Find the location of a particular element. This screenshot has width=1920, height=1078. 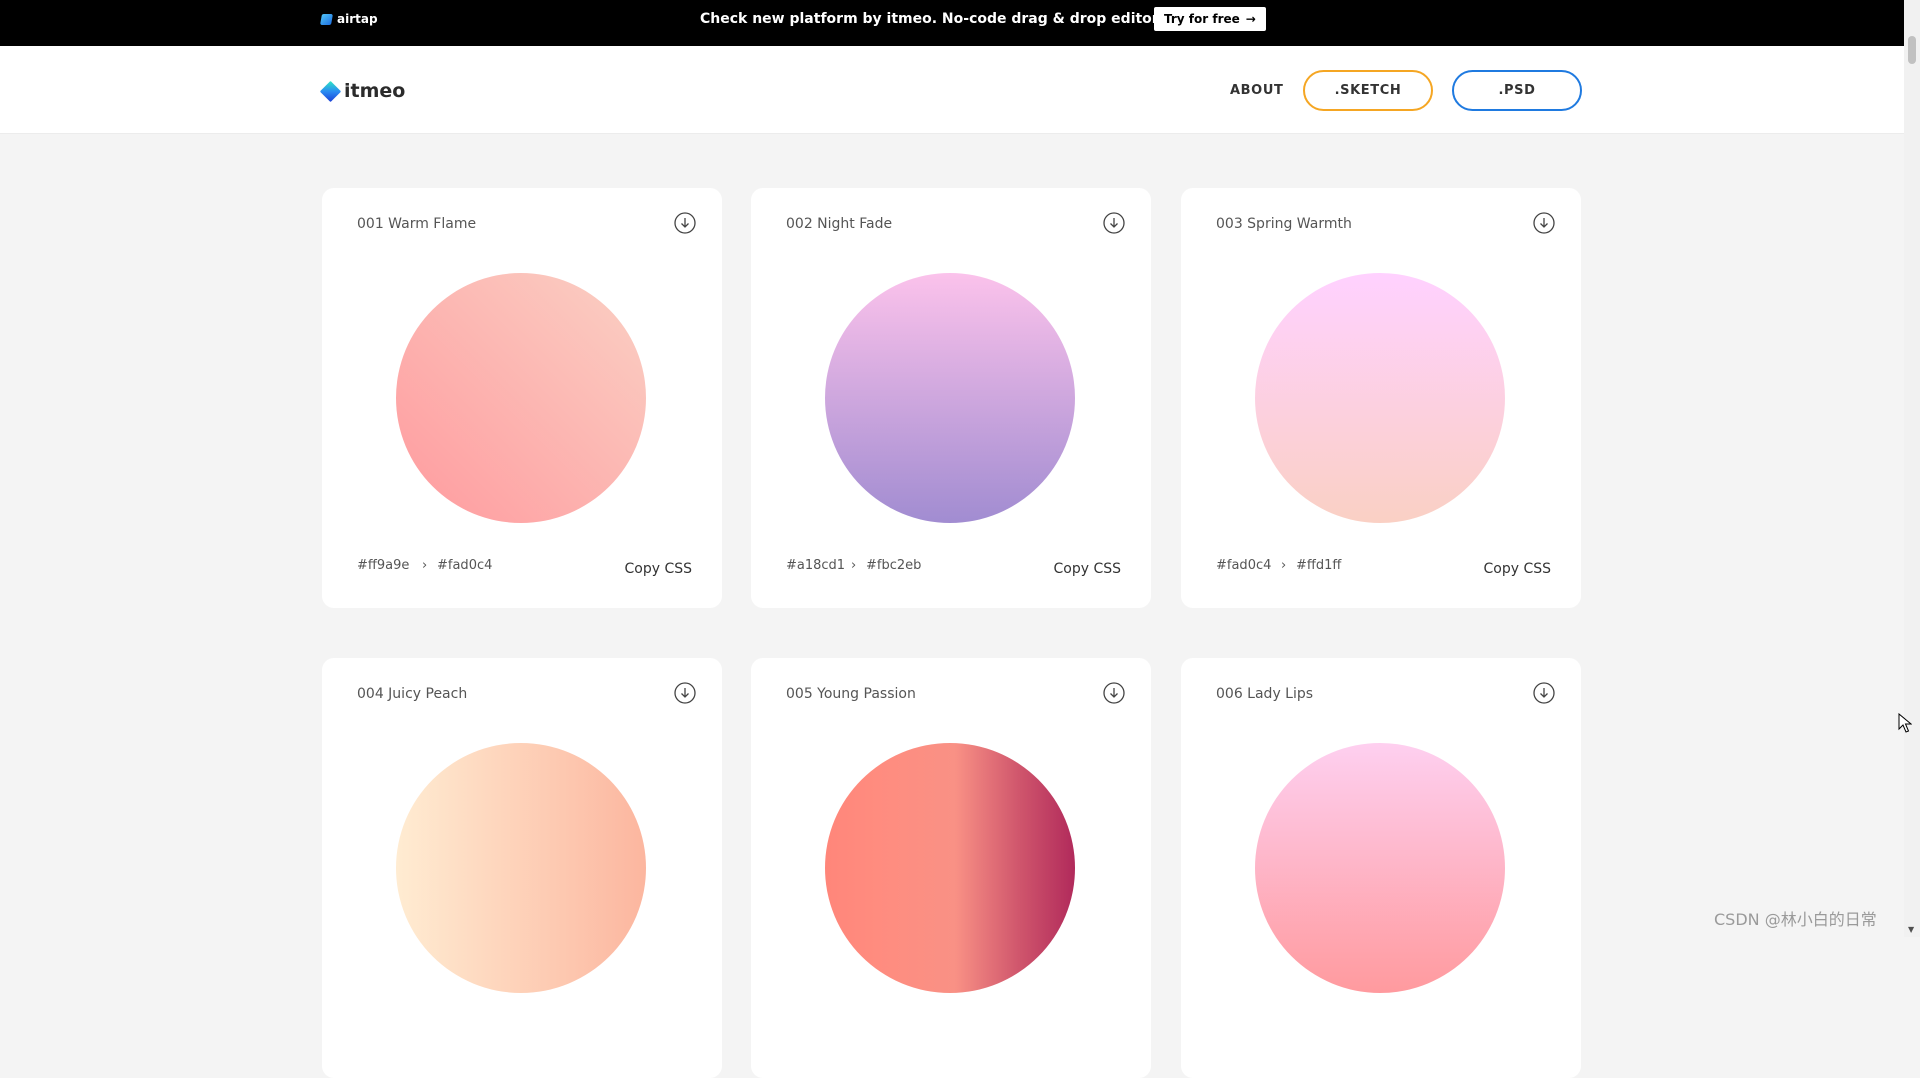

gradient-card-young-passion: 005 Young Passion is located at coordinates (951, 868).